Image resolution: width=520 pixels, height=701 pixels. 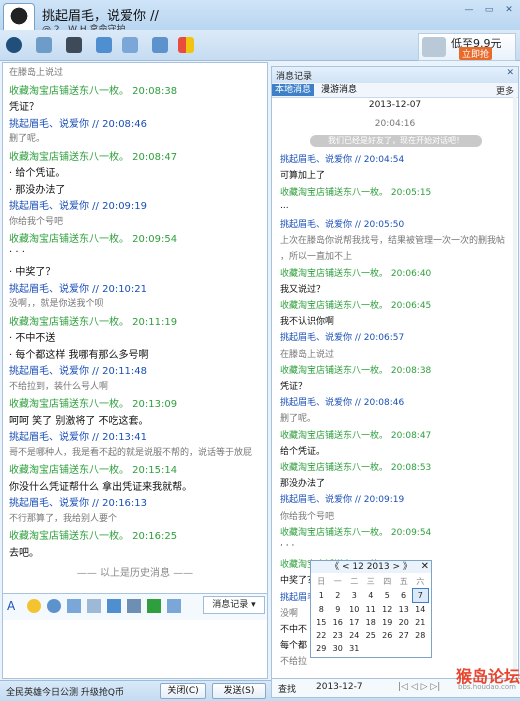 What do you see at coordinates (404, 610) in the screenshot?
I see `calendar-day: 13` at bounding box center [404, 610].